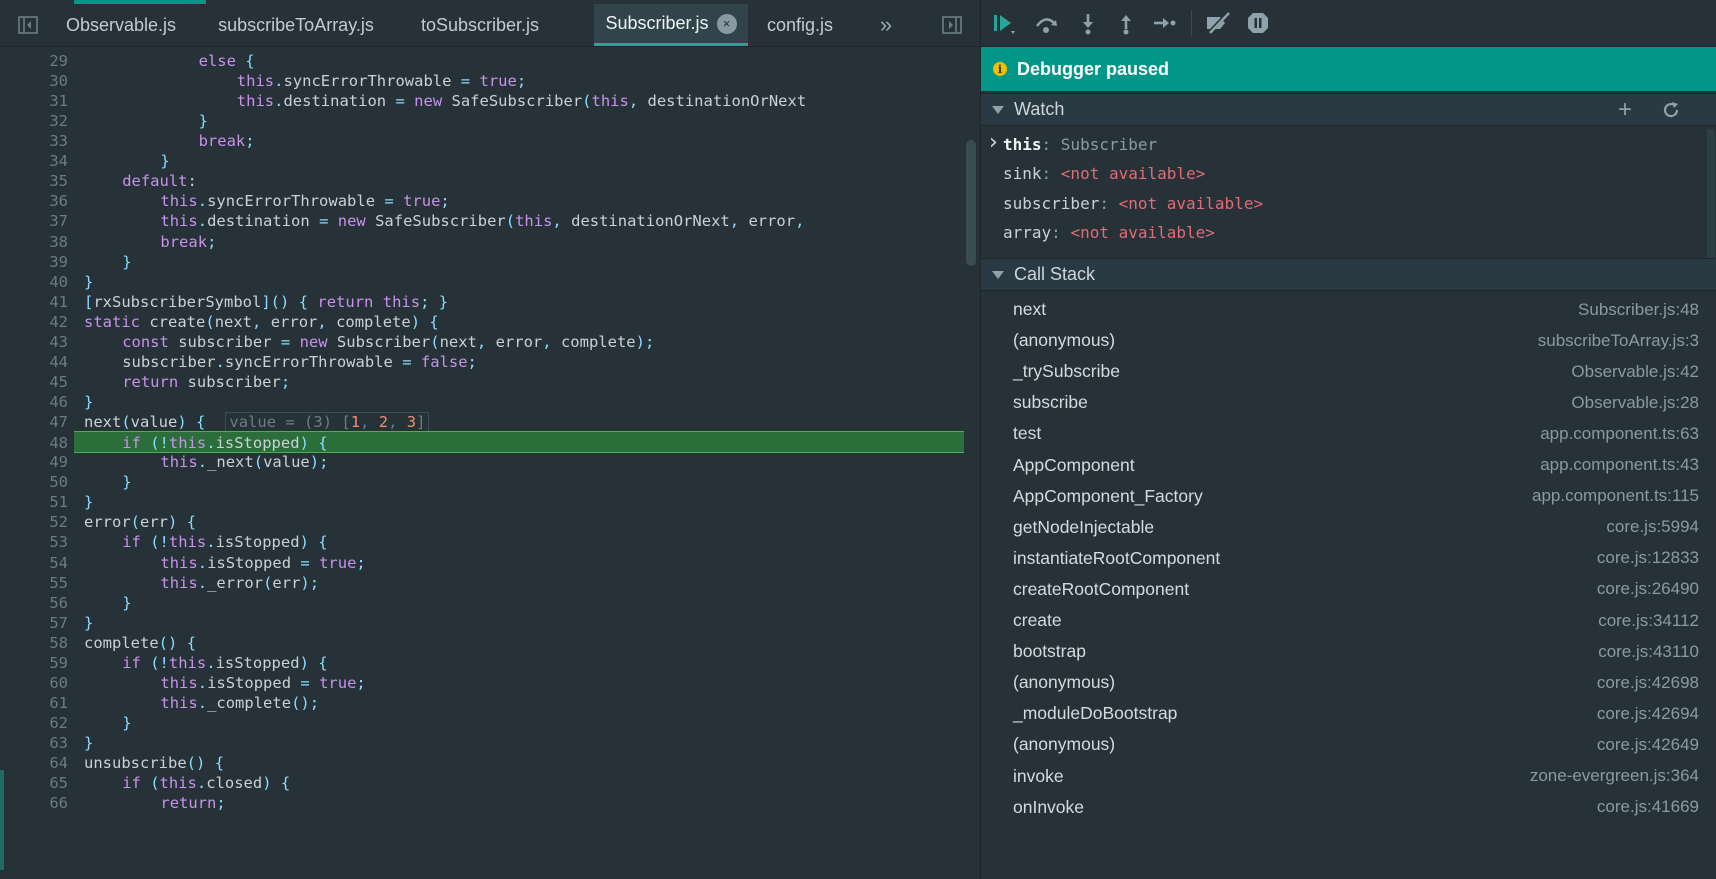 This screenshot has height=879, width=1716. I want to click on line-number: 45, so click(34, 382).